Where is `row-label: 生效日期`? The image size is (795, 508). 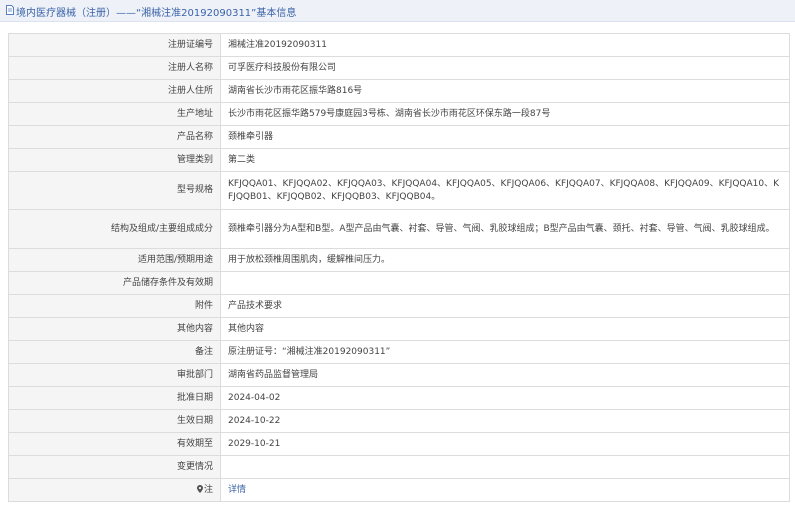 row-label: 生效日期 is located at coordinates (114, 421).